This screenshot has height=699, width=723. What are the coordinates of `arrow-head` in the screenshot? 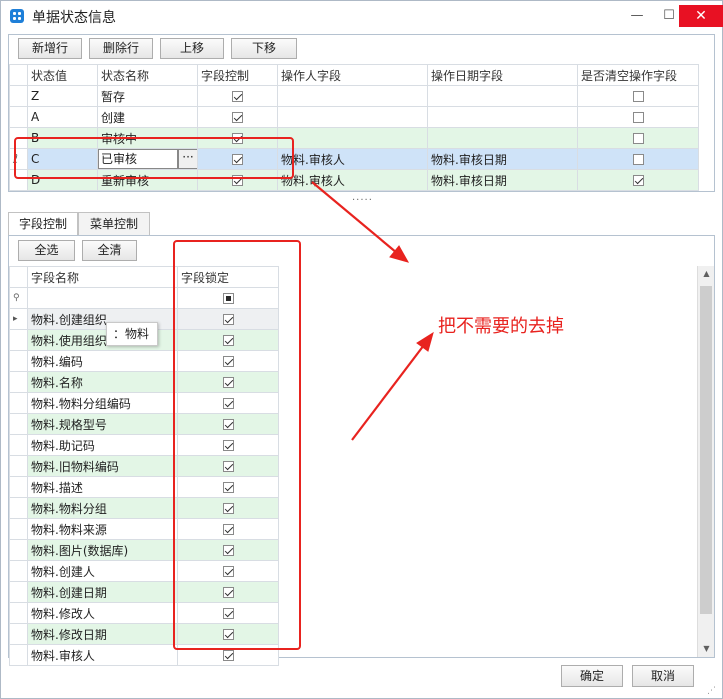 It's located at (425, 341).